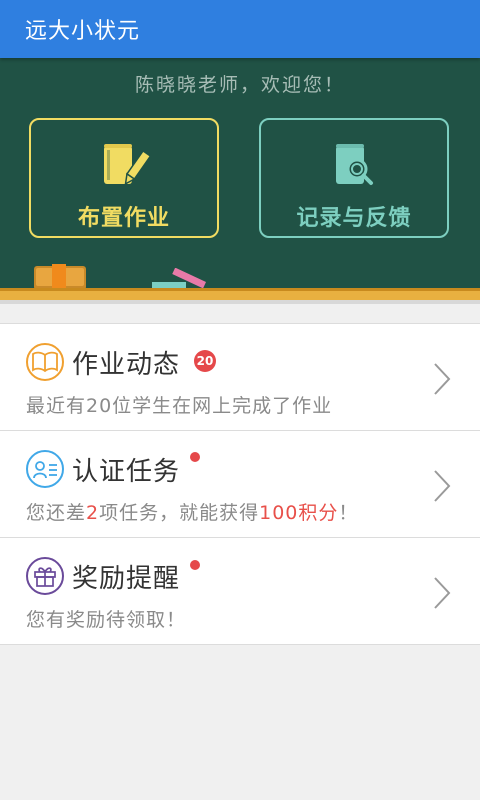 The width and height of the screenshot is (480, 800). I want to click on record-feedback-label: 记录与反馈, so click(354, 218).